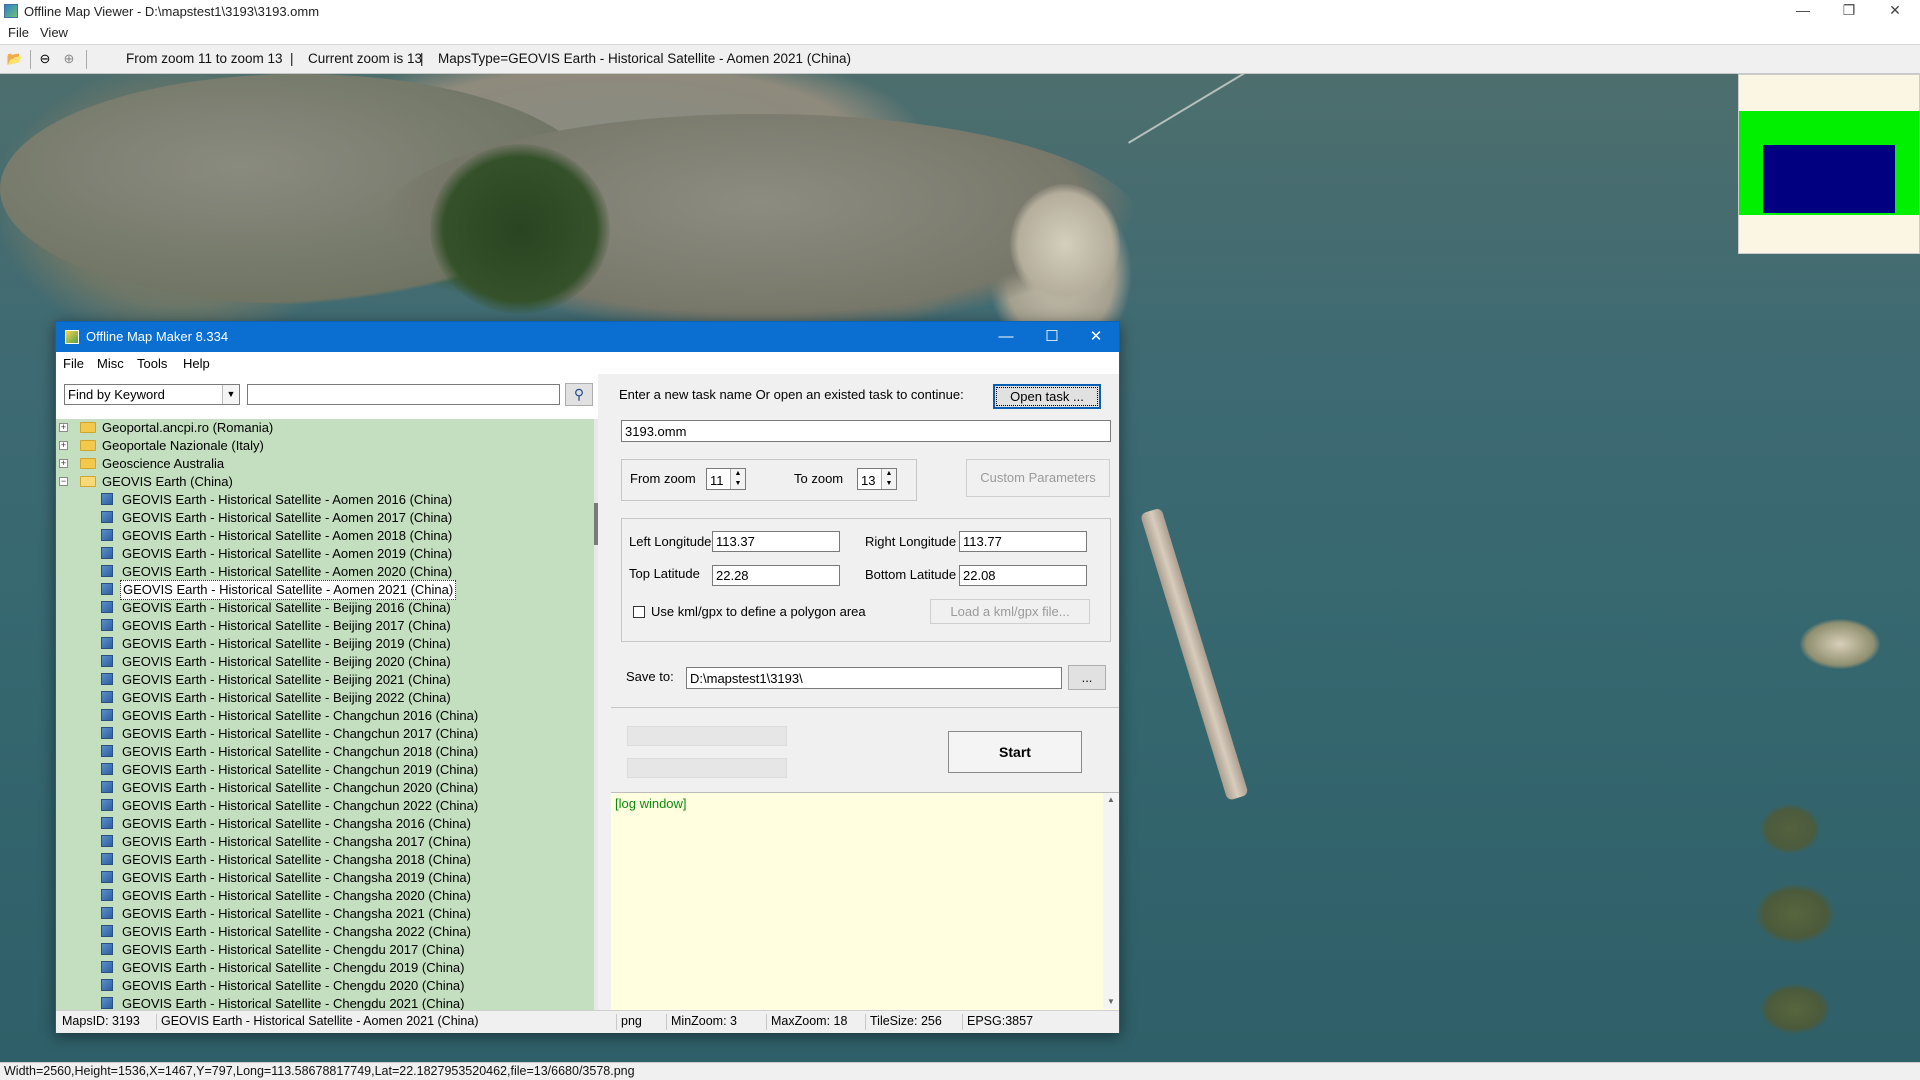 The image size is (1920, 1080). I want to click on tree-scrollbar, so click(596, 714).